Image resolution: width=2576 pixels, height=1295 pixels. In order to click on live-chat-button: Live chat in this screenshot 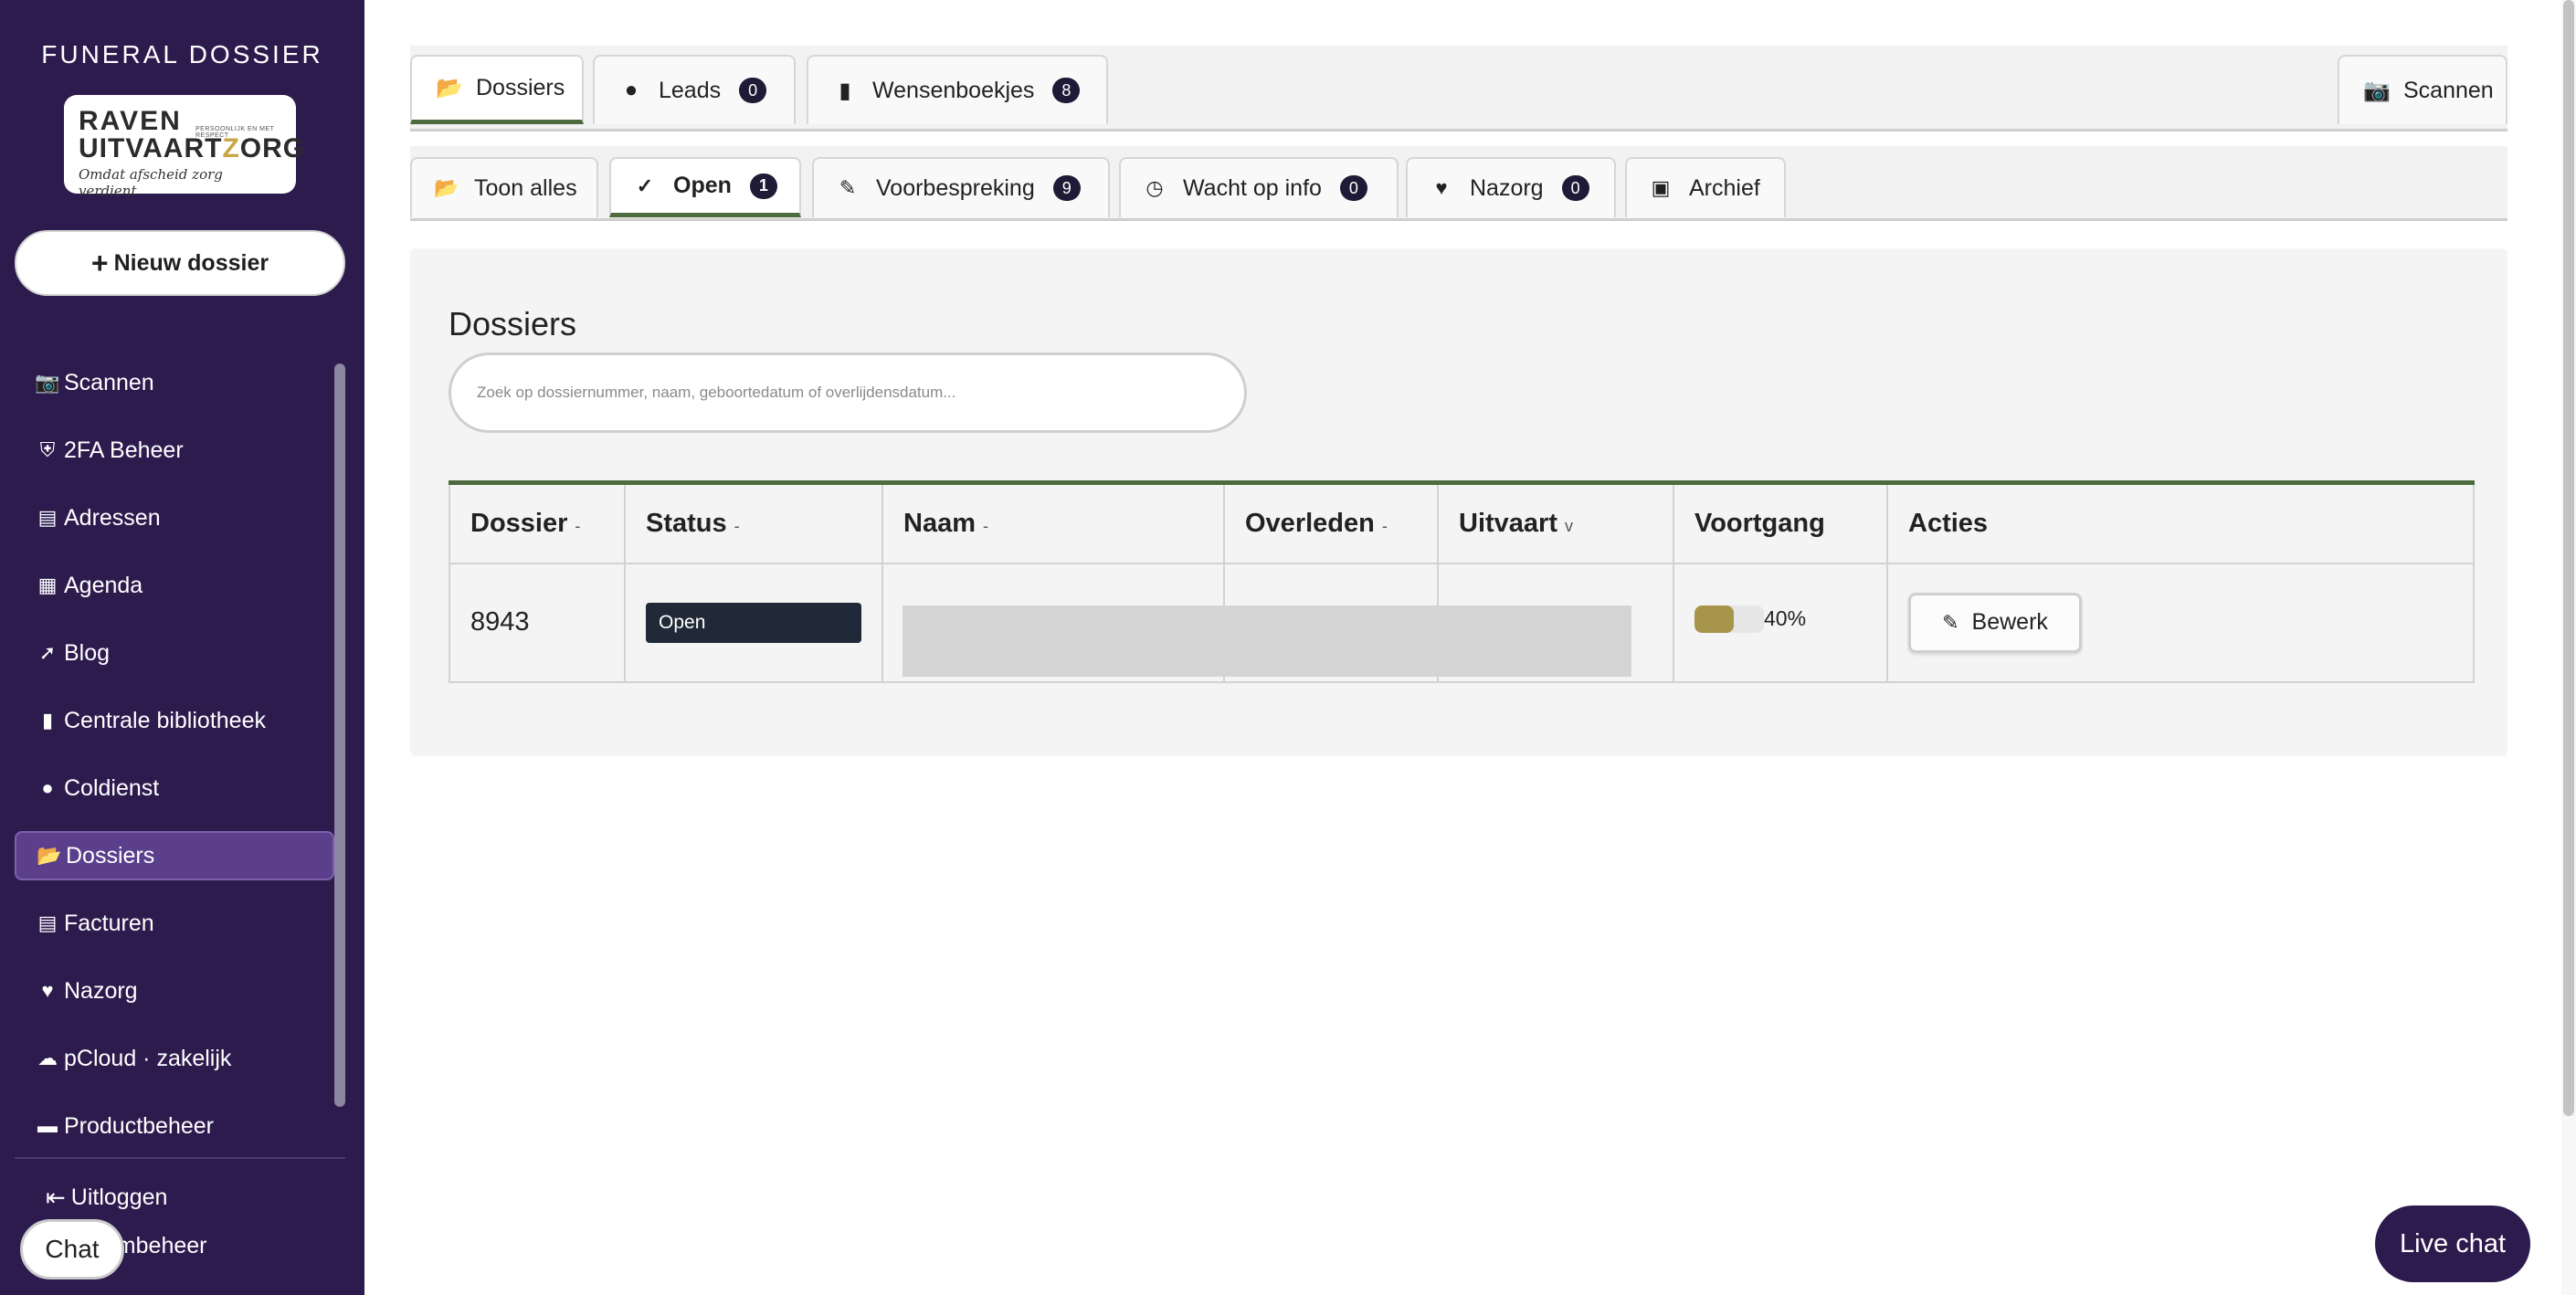, I will do `click(2453, 1244)`.